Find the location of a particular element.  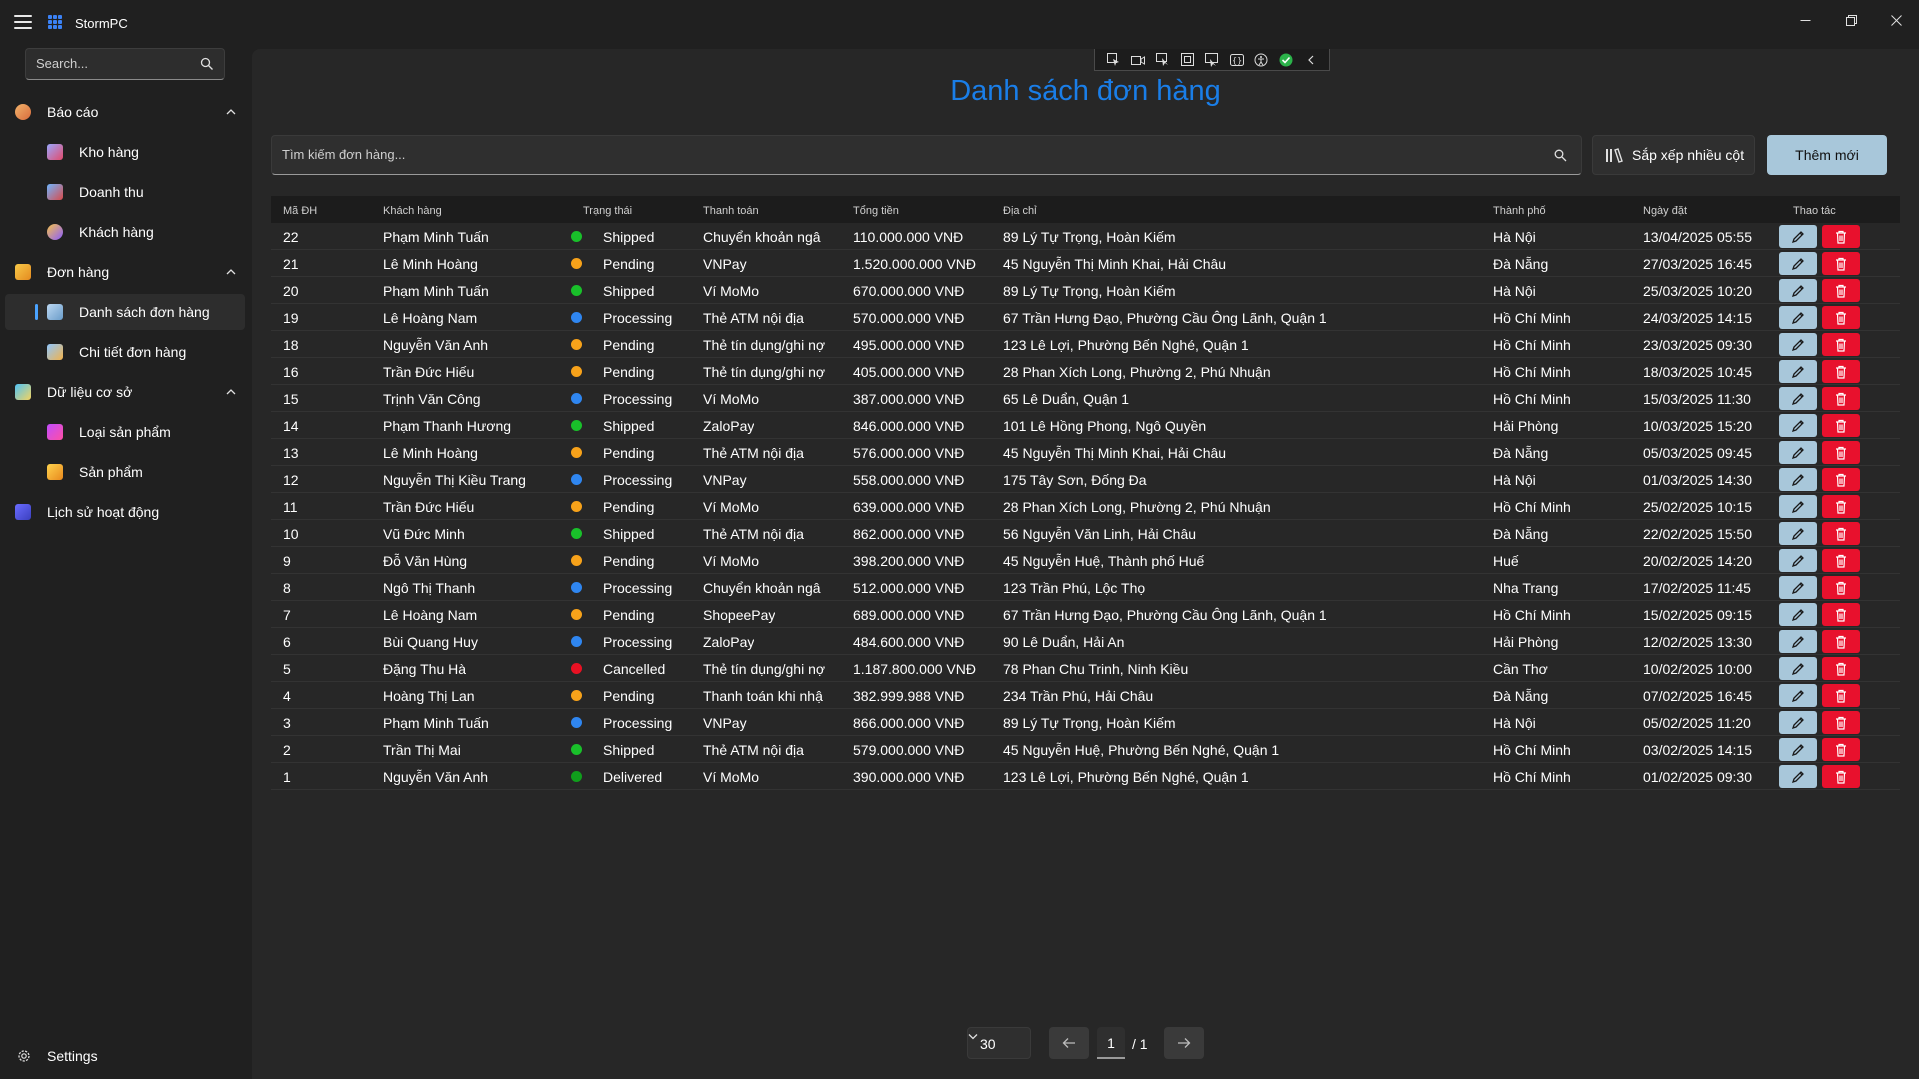

sidebar-search-input is located at coordinates (116, 63).